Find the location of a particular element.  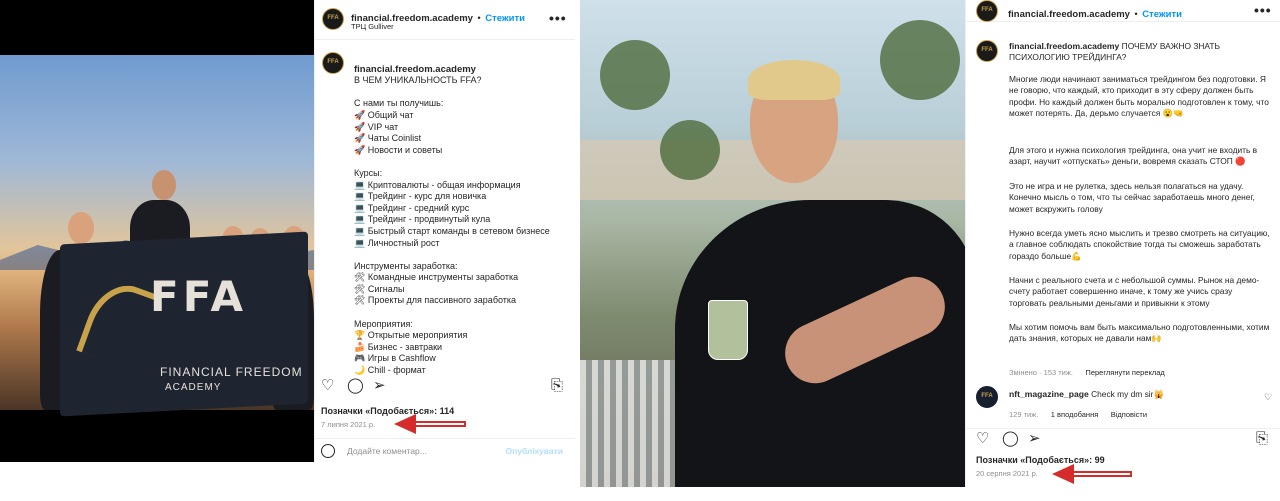

comment-text-line: nft_magazine_page Check my dm sir🙀 is located at coordinates (1134, 394).